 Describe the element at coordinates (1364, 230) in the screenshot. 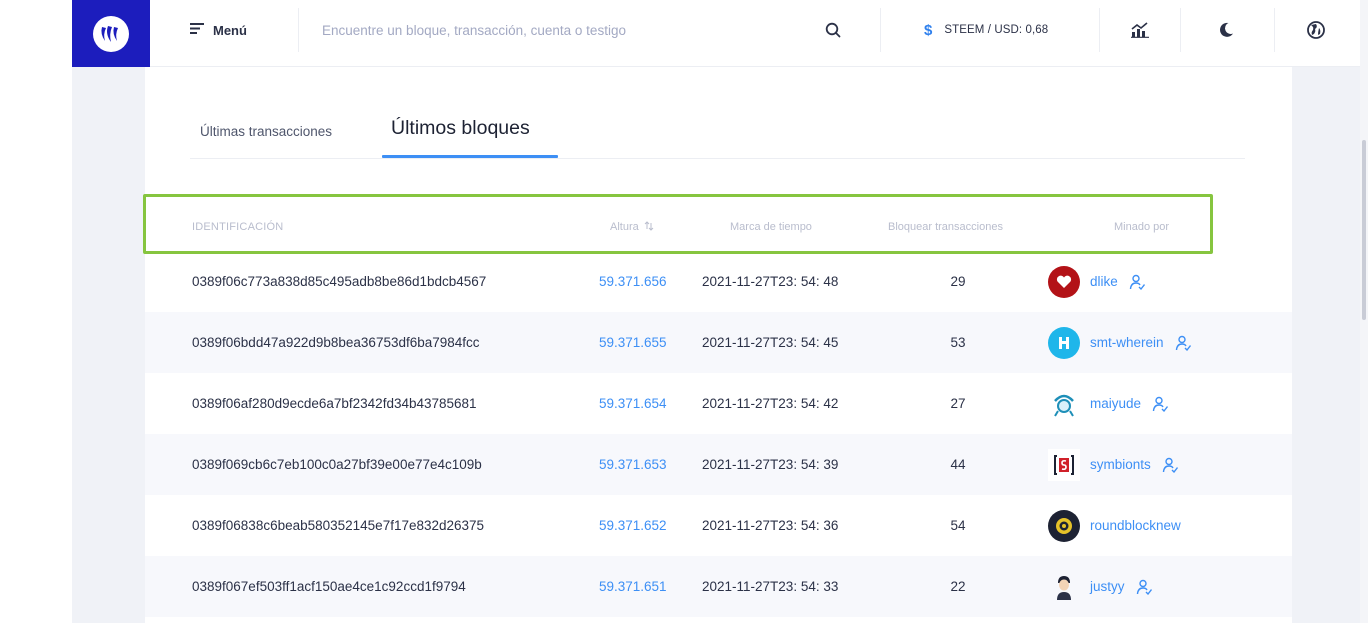

I see `scrollbar-thumb` at that location.